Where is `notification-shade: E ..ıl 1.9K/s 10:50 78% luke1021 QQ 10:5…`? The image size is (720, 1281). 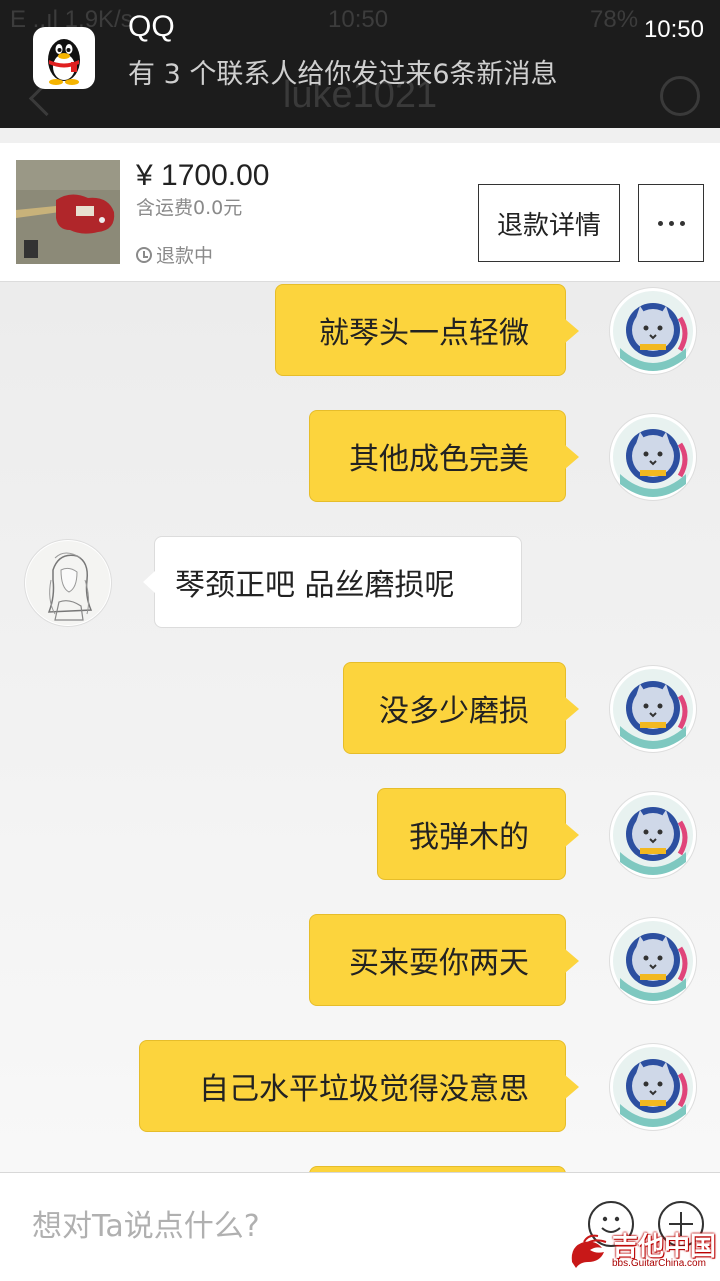 notification-shade: E ..ıl 1.9K/s 10:50 78% luke1021 QQ 10:5… is located at coordinates (360, 64).